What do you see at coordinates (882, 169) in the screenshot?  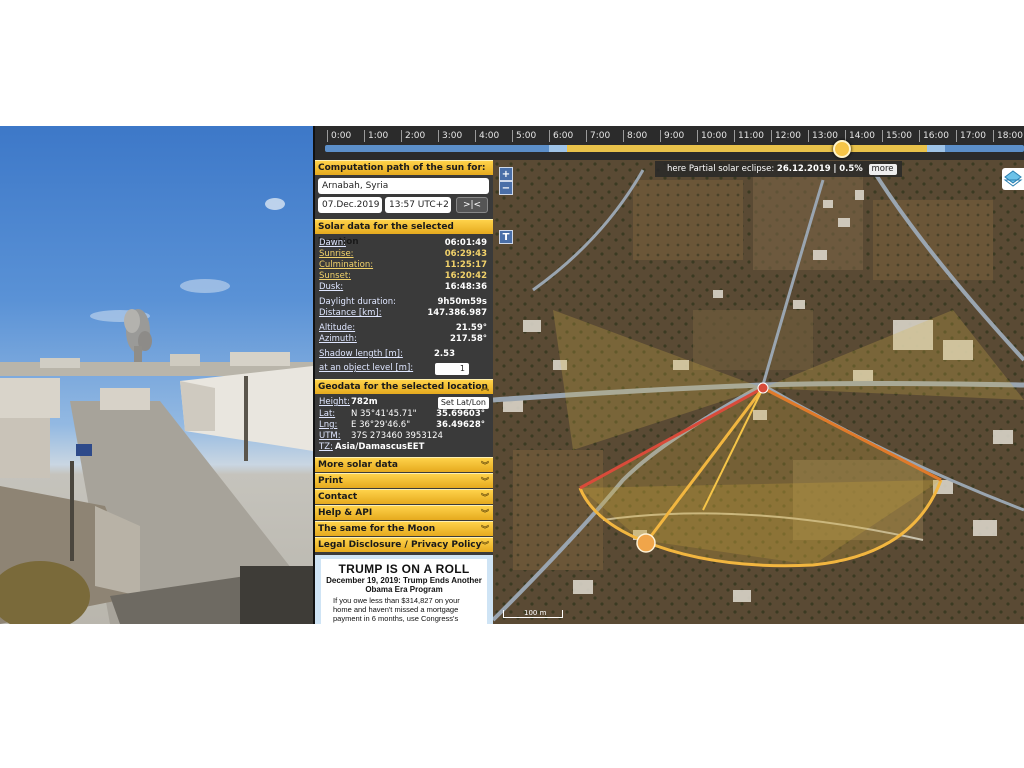 I see `eclipse-more-button: more` at bounding box center [882, 169].